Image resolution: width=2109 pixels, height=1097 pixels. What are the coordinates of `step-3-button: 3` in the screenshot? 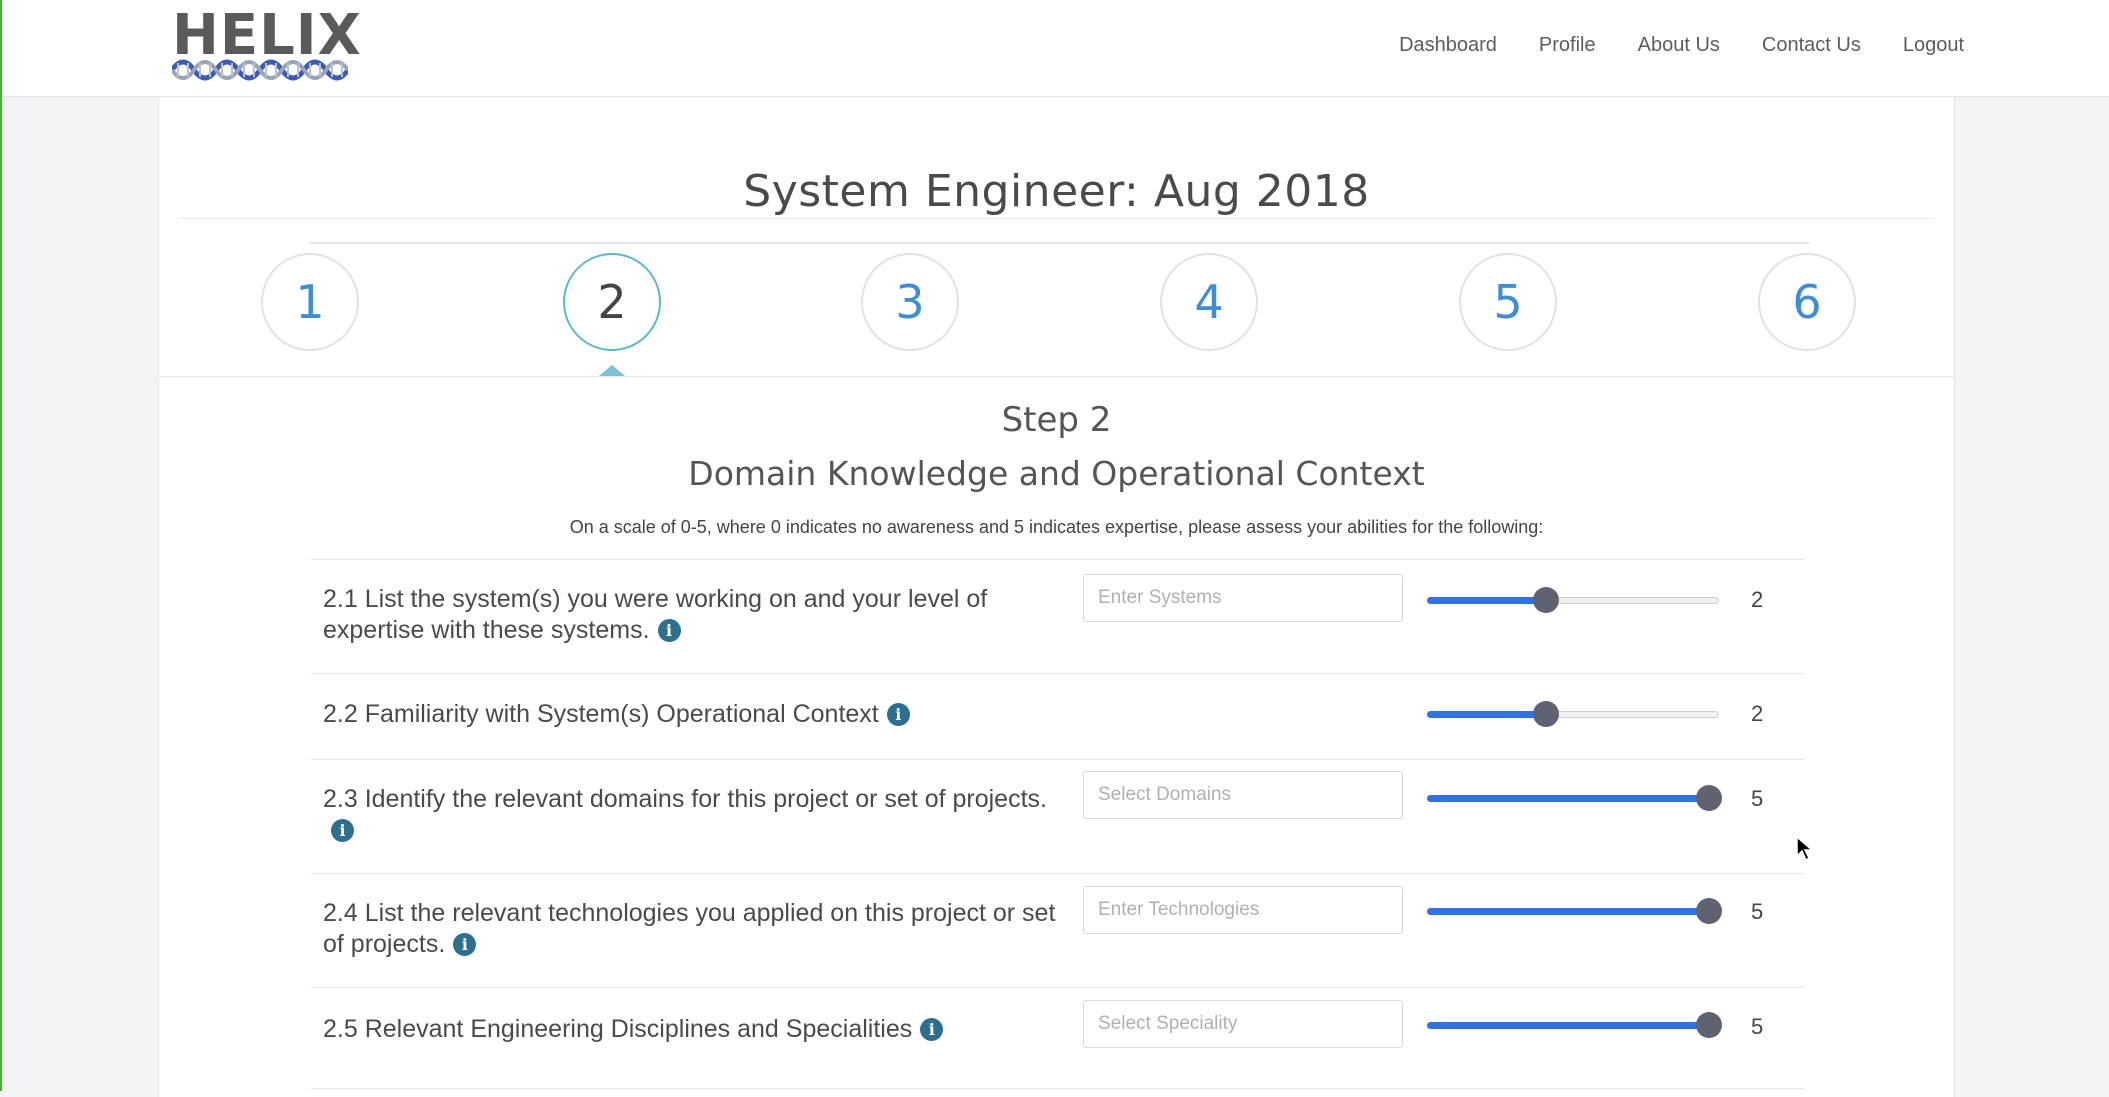 It's located at (910, 302).